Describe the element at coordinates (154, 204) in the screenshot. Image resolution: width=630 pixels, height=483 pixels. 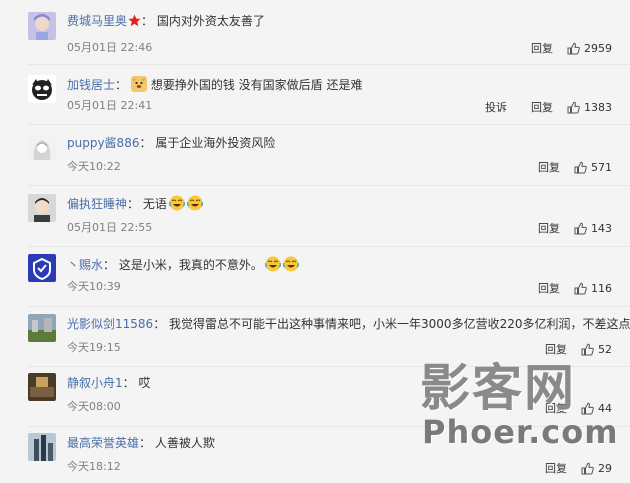
I see `comment-text: 无语` at that location.